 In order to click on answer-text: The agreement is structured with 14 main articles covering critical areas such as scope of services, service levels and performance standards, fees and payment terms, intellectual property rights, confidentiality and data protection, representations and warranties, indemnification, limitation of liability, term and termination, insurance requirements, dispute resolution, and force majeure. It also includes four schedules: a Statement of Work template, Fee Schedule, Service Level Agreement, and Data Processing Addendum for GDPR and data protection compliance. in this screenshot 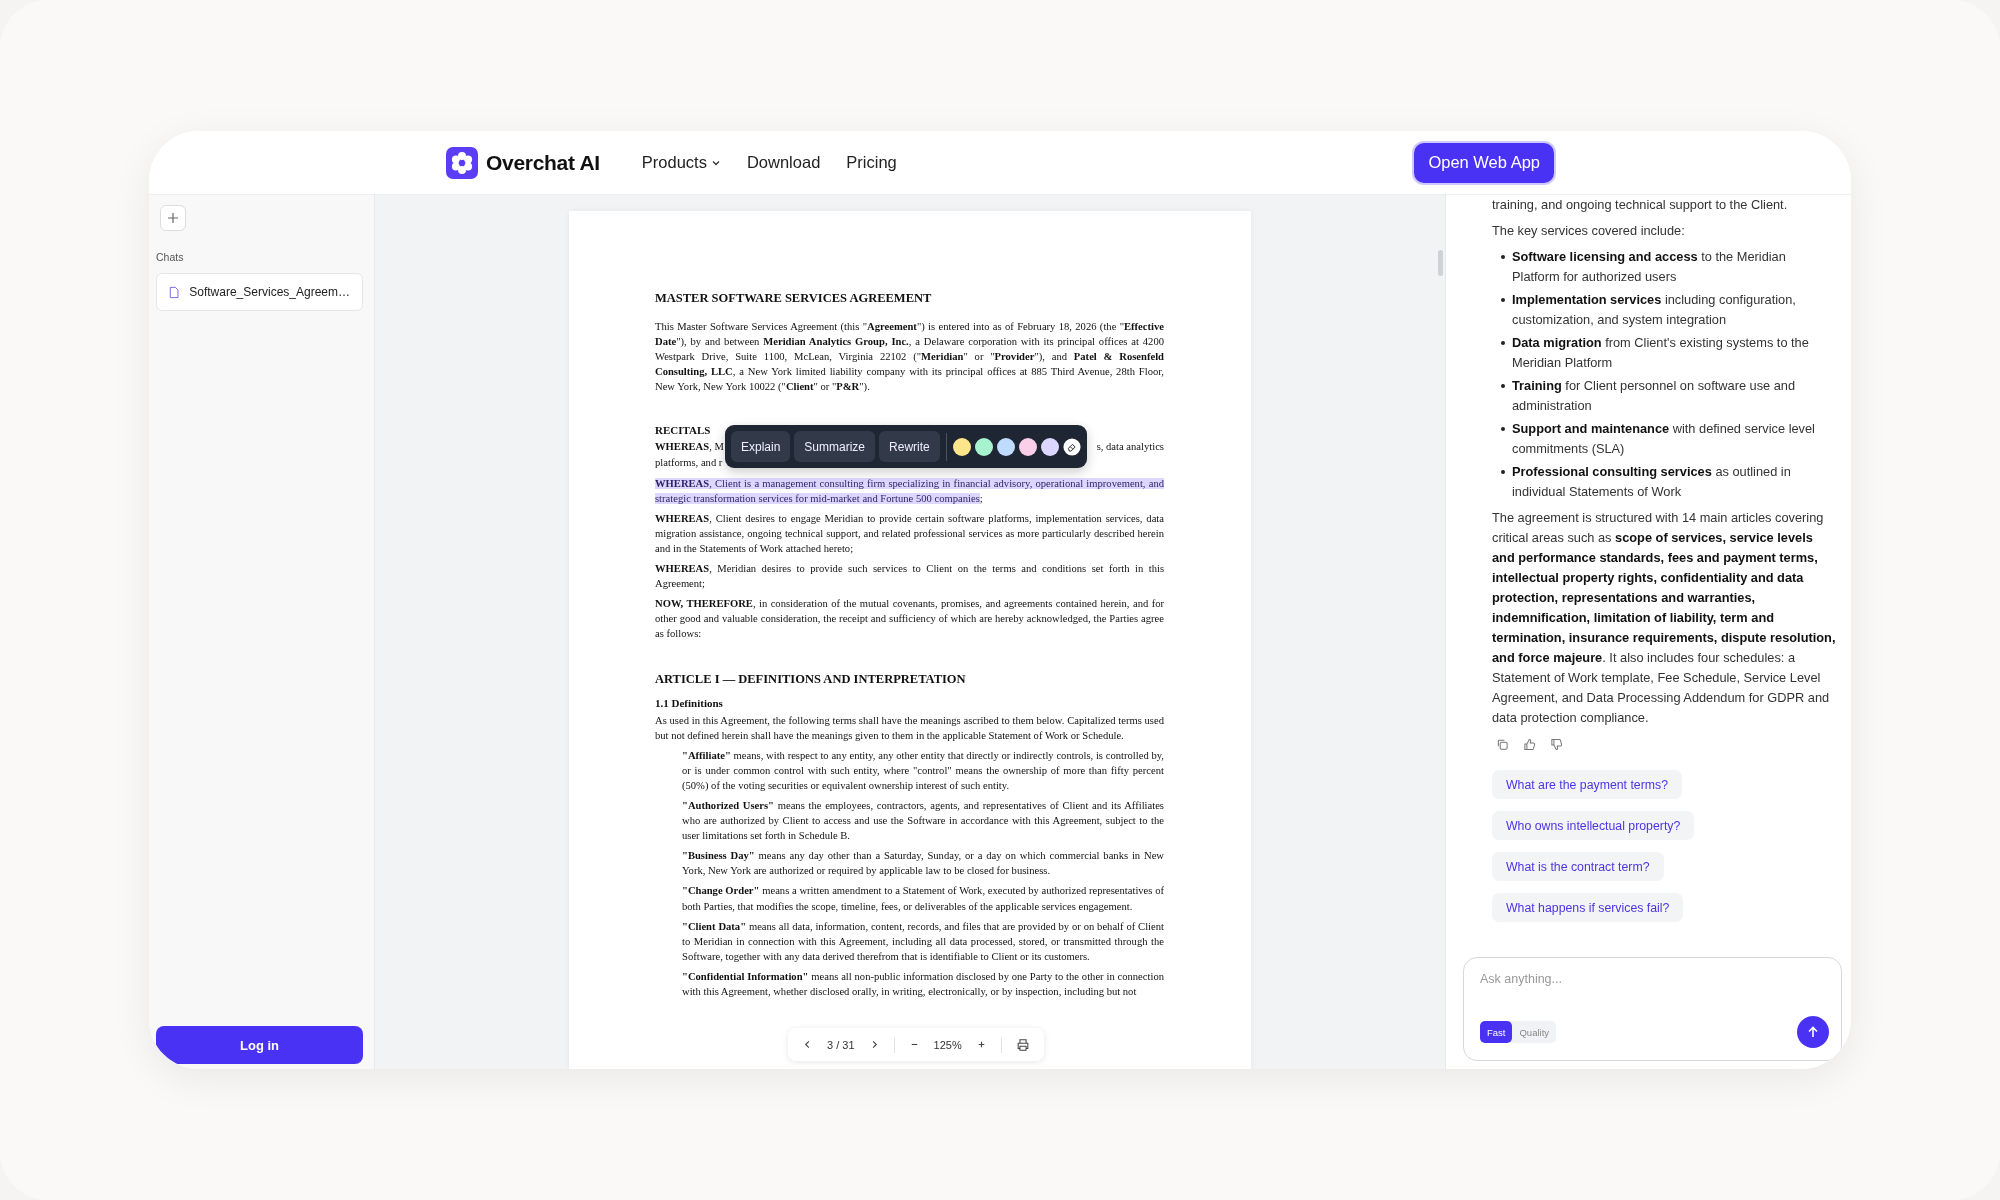, I will do `click(1664, 618)`.